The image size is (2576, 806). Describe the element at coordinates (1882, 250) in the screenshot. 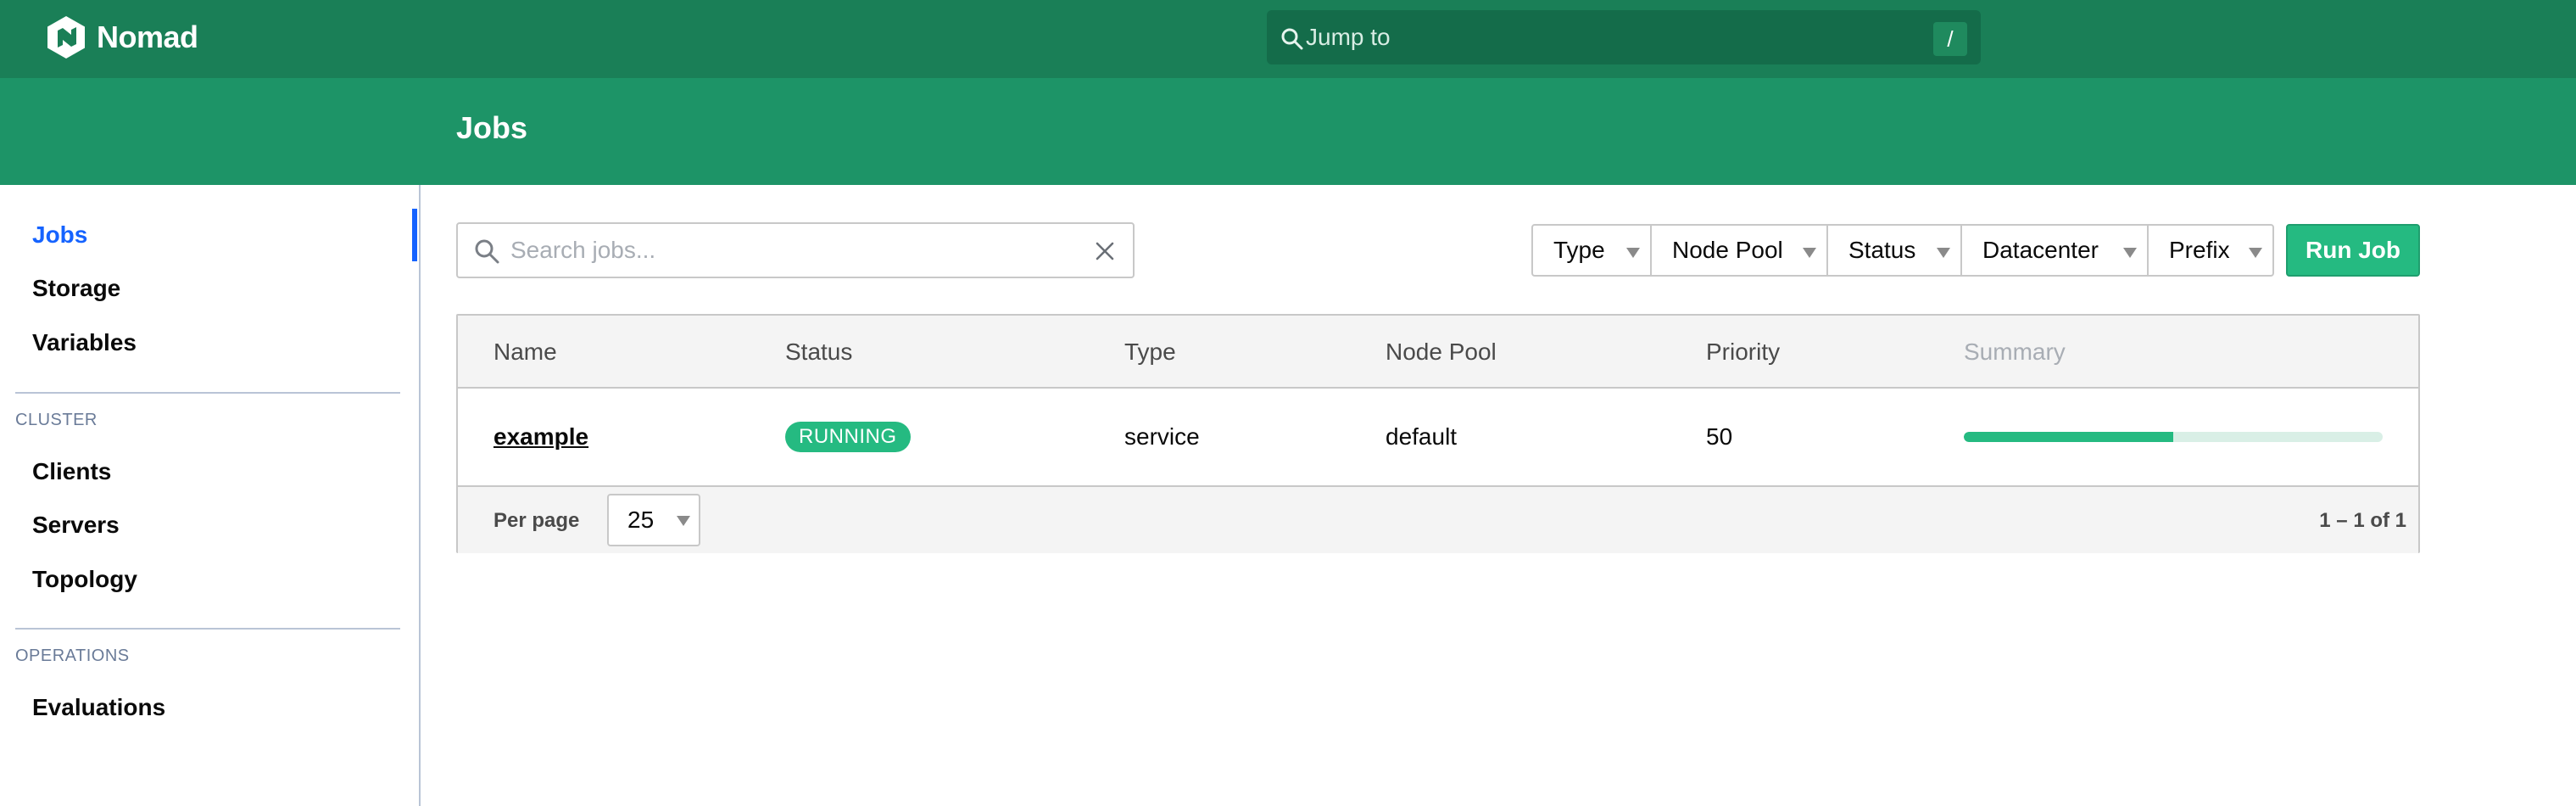

I see `filter-label: Status` at that location.